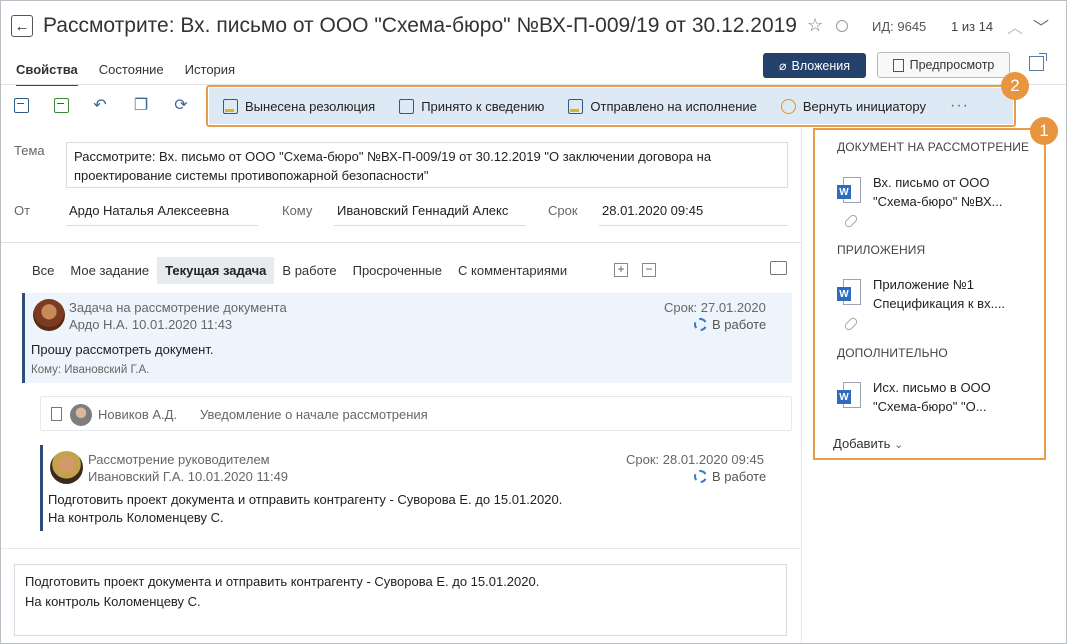  I want to click on theme-label: Тема, so click(29, 150).